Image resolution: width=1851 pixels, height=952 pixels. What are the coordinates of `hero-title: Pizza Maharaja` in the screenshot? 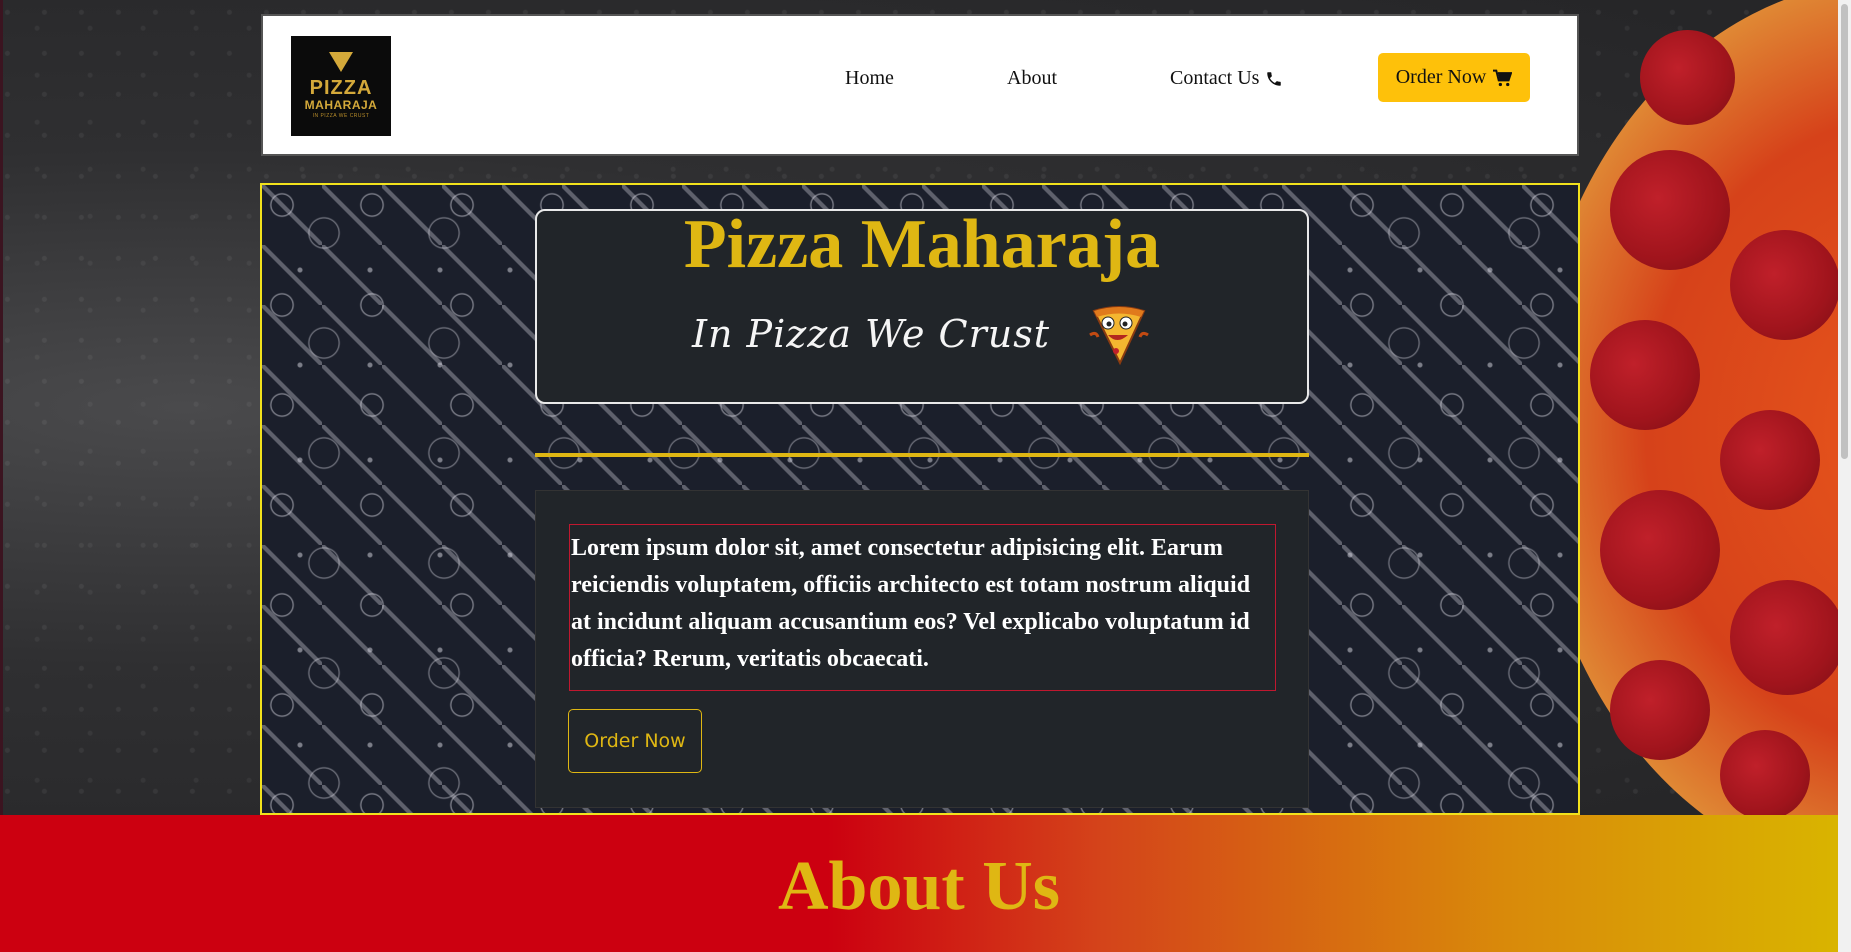 It's located at (922, 244).